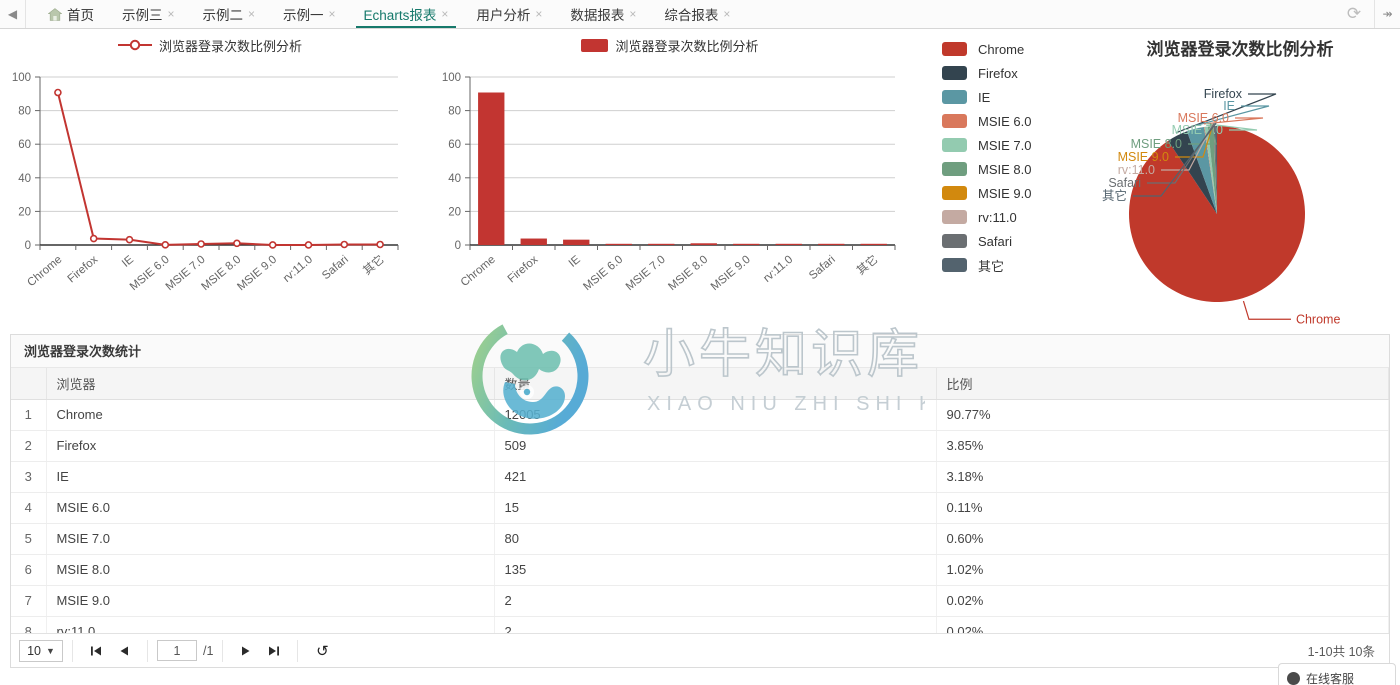 This screenshot has height=685, width=1400. Describe the element at coordinates (257, 274) in the screenshot. I see `svg-text: MSIE 9.0` at that location.